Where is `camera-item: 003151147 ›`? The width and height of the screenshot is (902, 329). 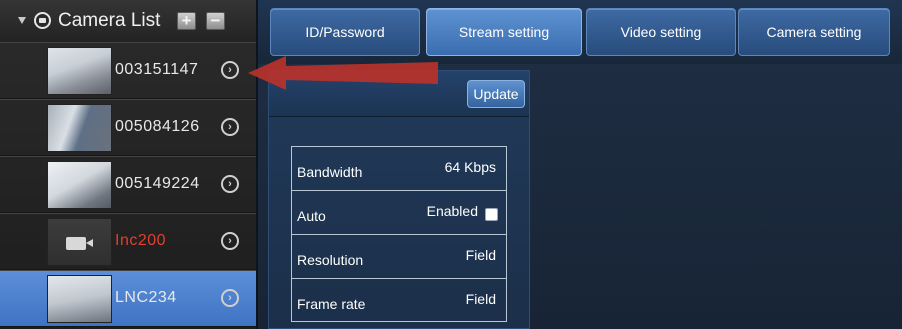
camera-item: 003151147 › is located at coordinates (128, 70).